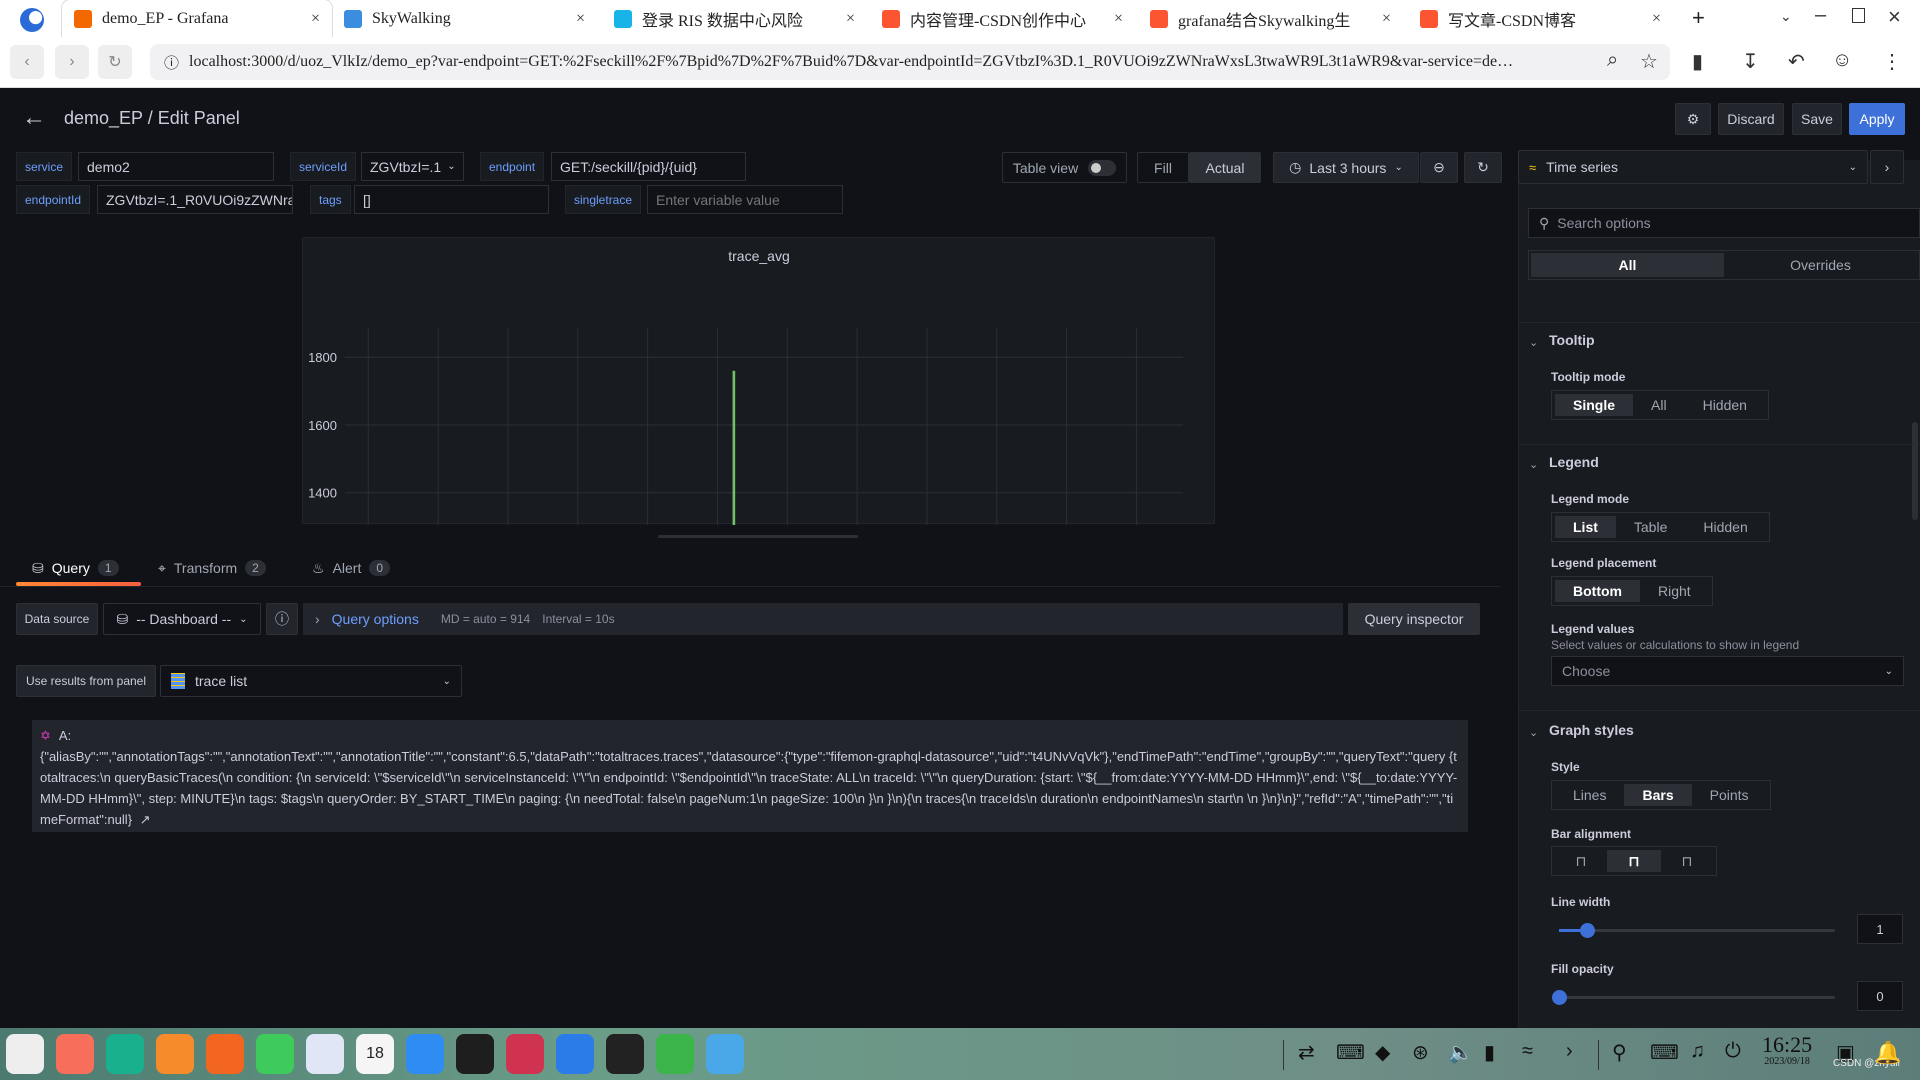 The height and width of the screenshot is (1080, 1920). What do you see at coordinates (1270, 18) in the screenshot?
I see `browser-tab: grafana结合Skywalking生 ×` at bounding box center [1270, 18].